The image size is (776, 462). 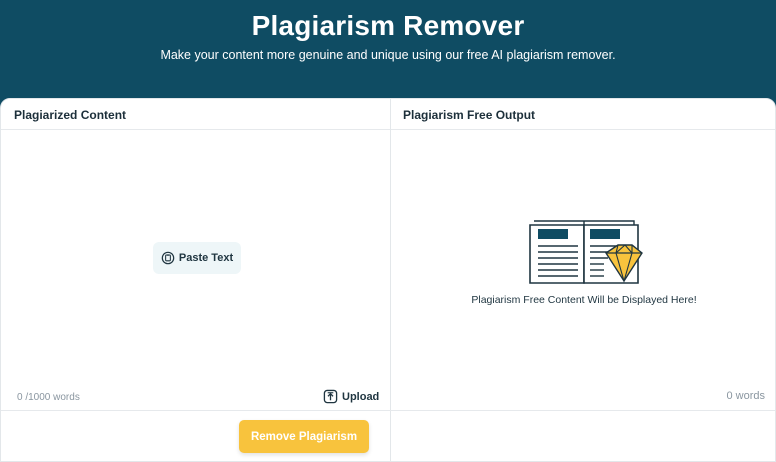 I want to click on clipboard-icon, so click(x=168, y=258).